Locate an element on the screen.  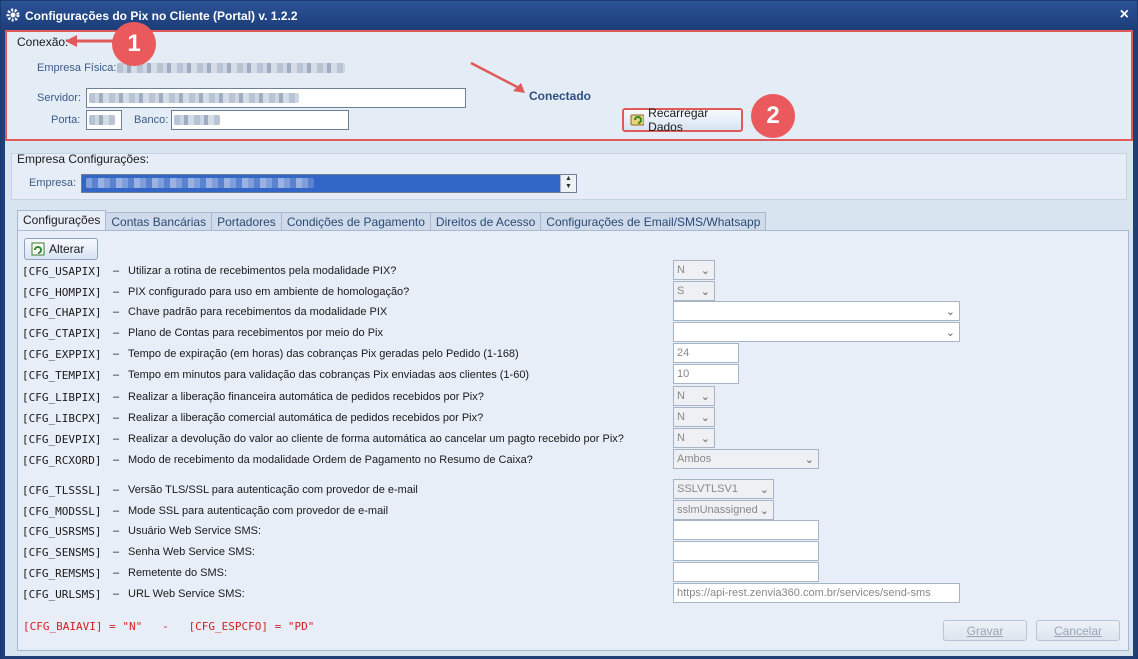
config-code: [CFG_EXPPIX] is located at coordinates (62, 354).